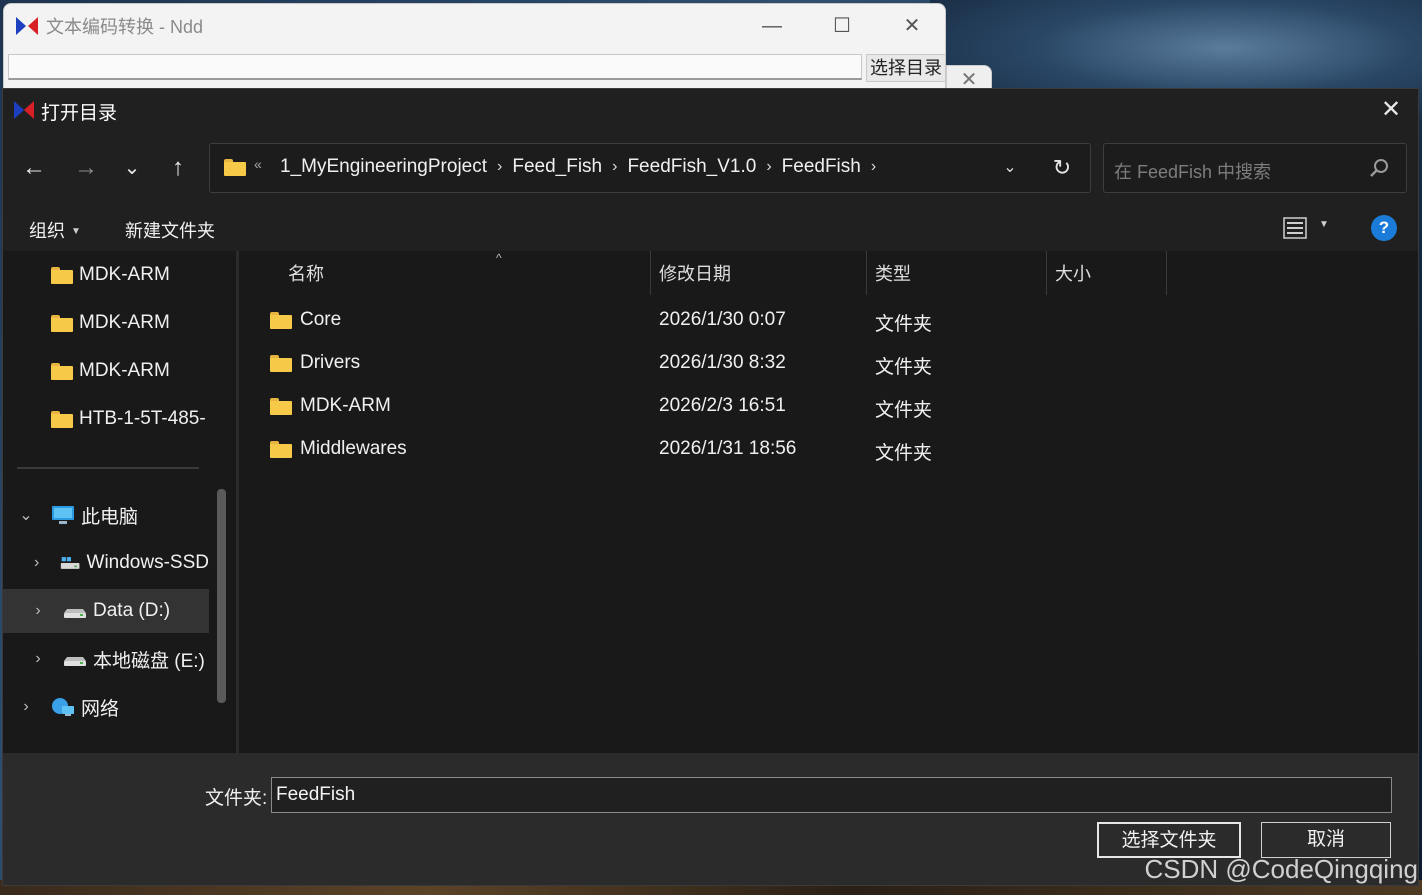 This screenshot has height=895, width=1422. I want to click on column-header-type: 类型, so click(957, 273).